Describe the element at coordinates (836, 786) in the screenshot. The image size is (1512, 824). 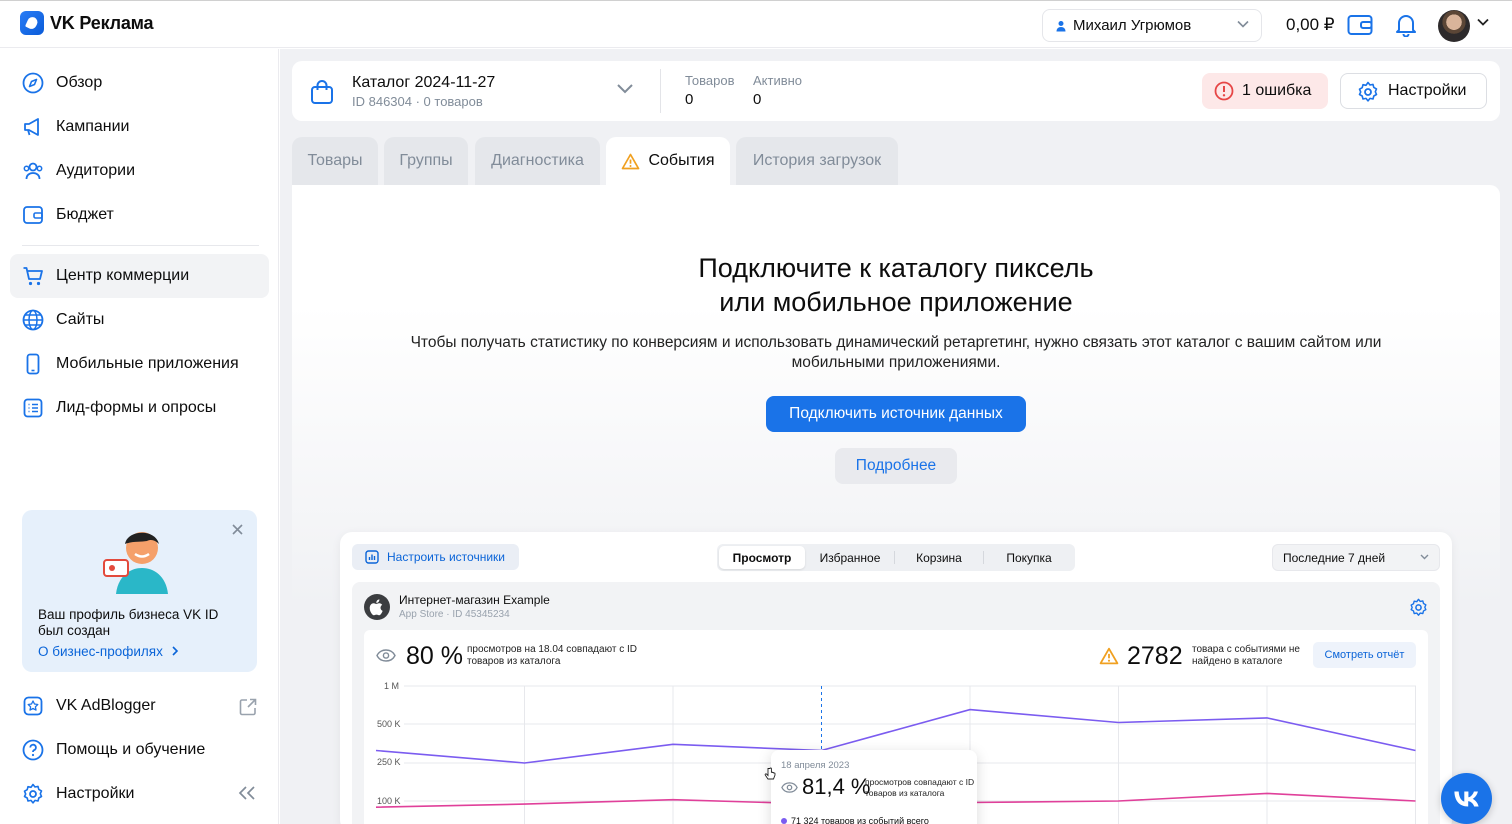
I see `tooltip-value: 81,4 %` at that location.